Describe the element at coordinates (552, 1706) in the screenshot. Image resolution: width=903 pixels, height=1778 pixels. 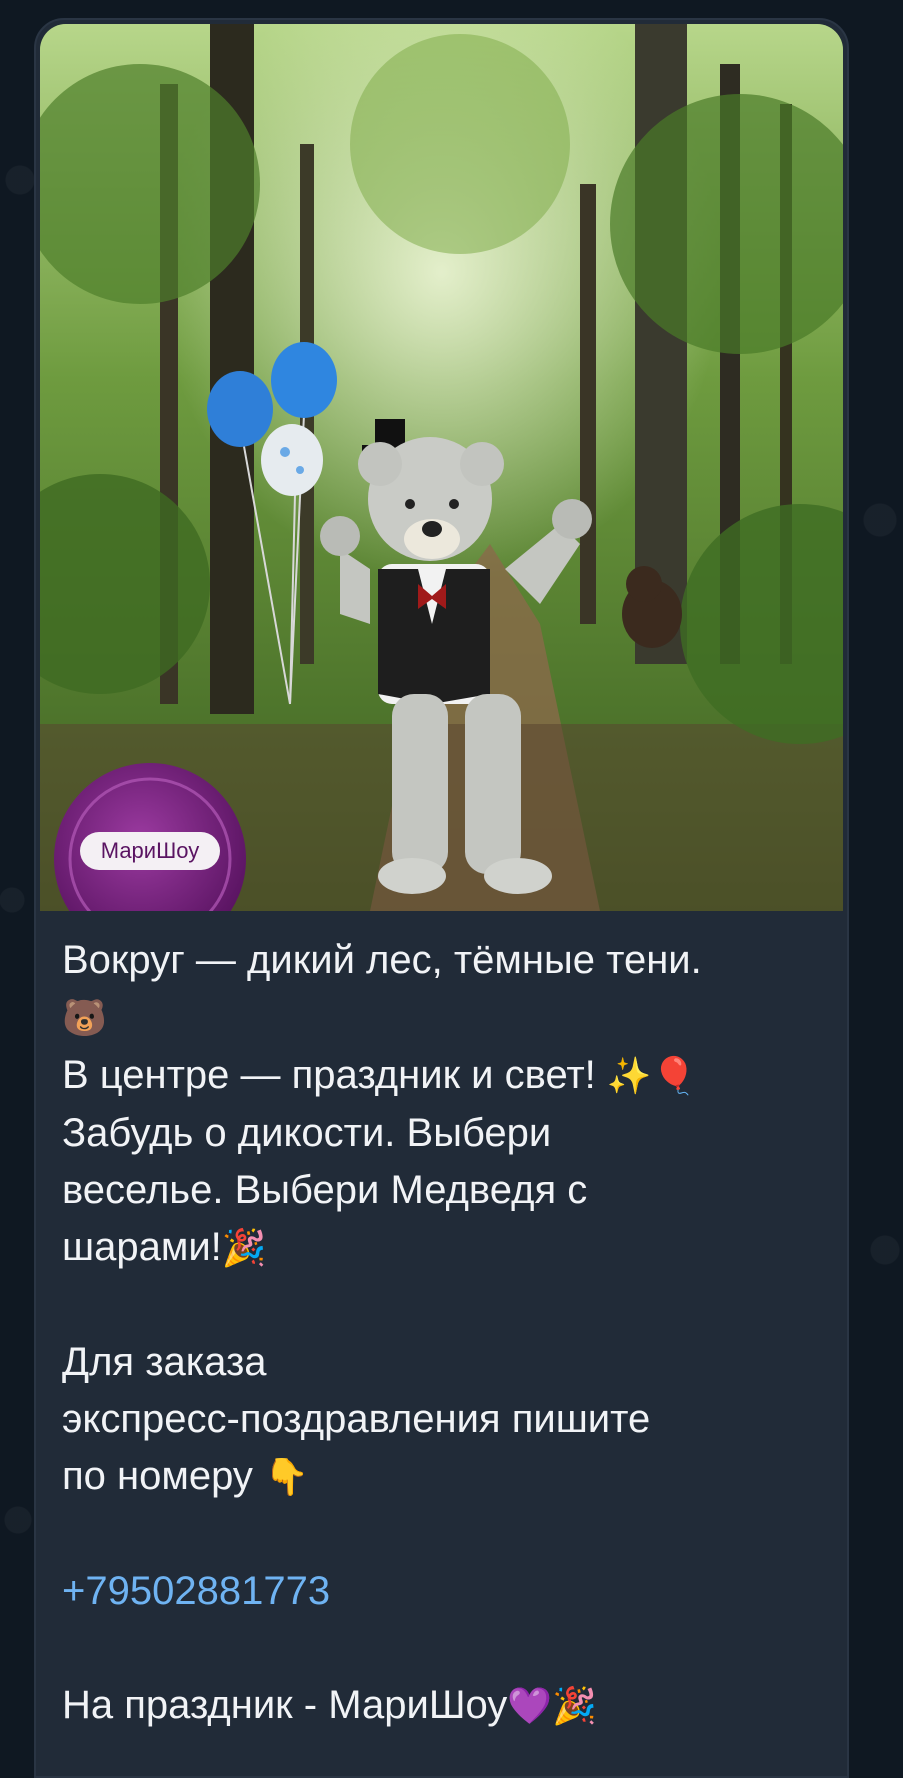
I see `purple-heart-party-emoji-icon: 💜🎉` at that location.